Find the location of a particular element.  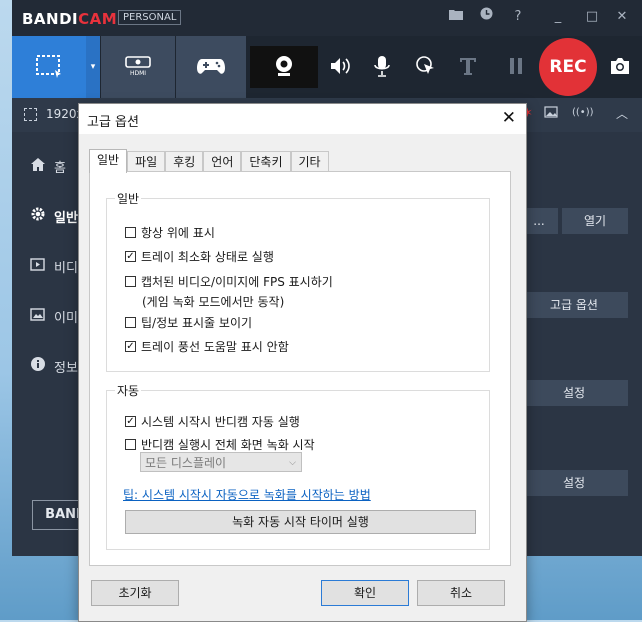

rectangle-area-icon is located at coordinates (30, 114).